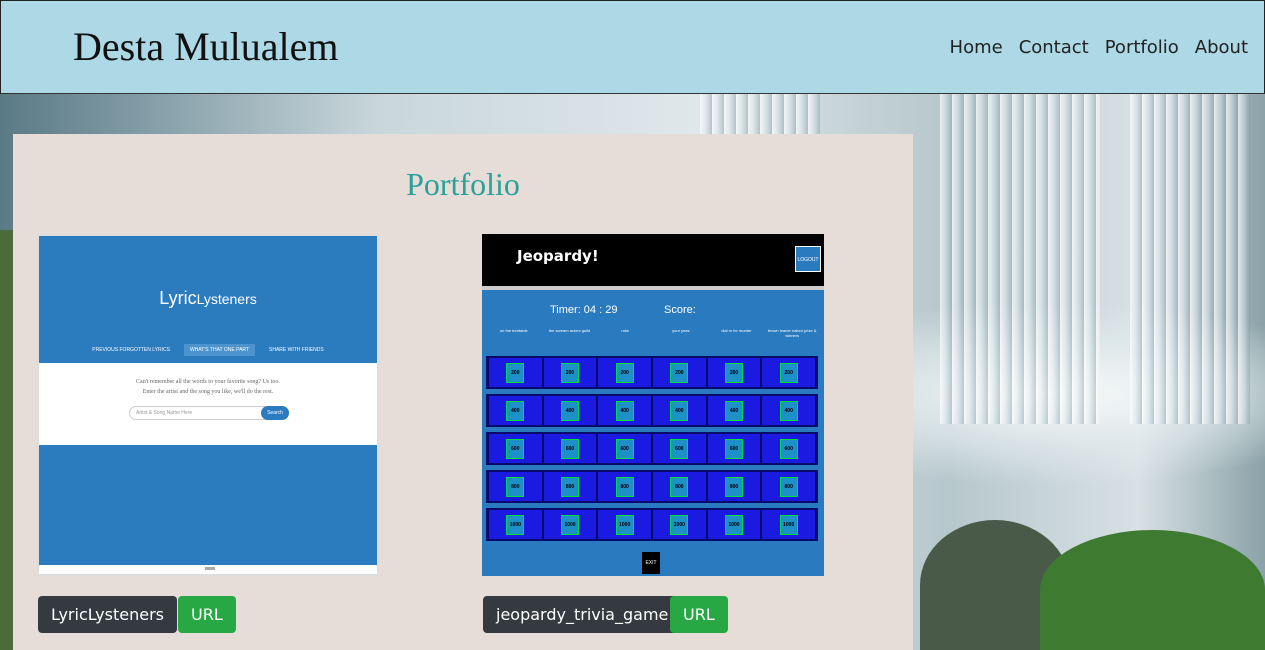 The height and width of the screenshot is (650, 1265). Describe the element at coordinates (582, 614) in the screenshot. I see `project-jeopardy-button: jeopardy_trivia_game` at that location.